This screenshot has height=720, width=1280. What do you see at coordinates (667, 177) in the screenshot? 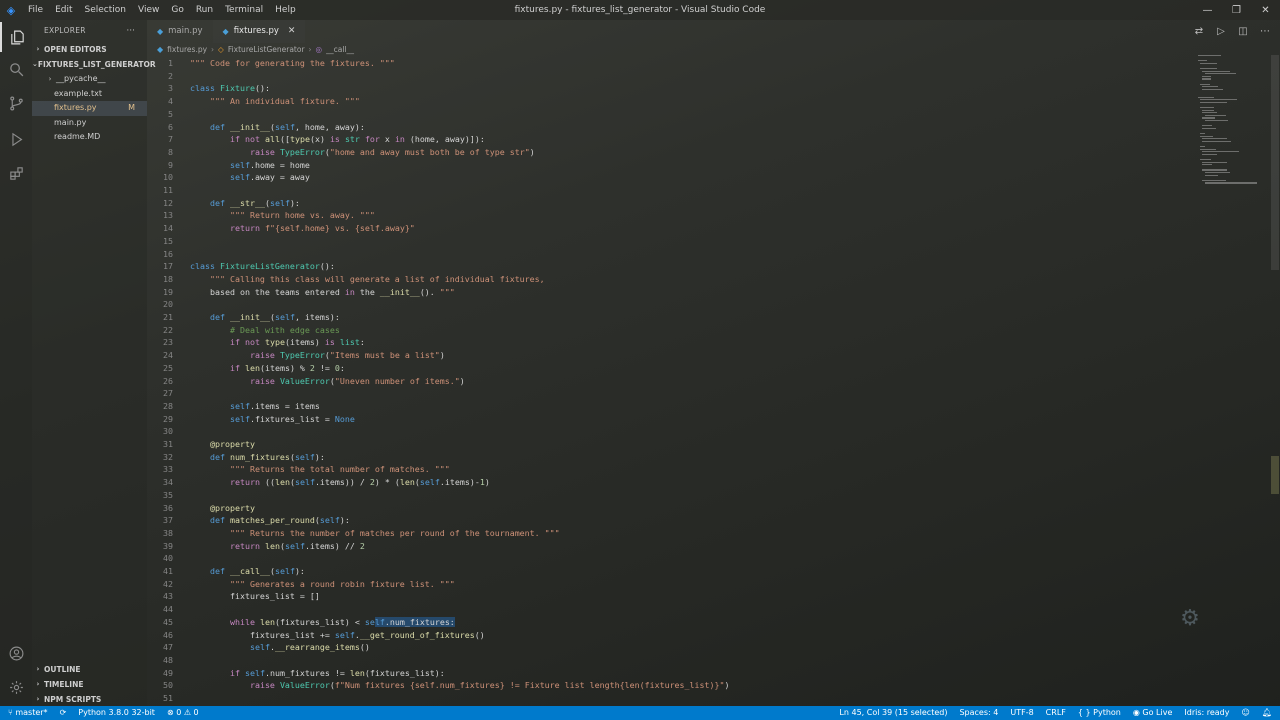
I see `code-line: 10 self.away = away` at bounding box center [667, 177].